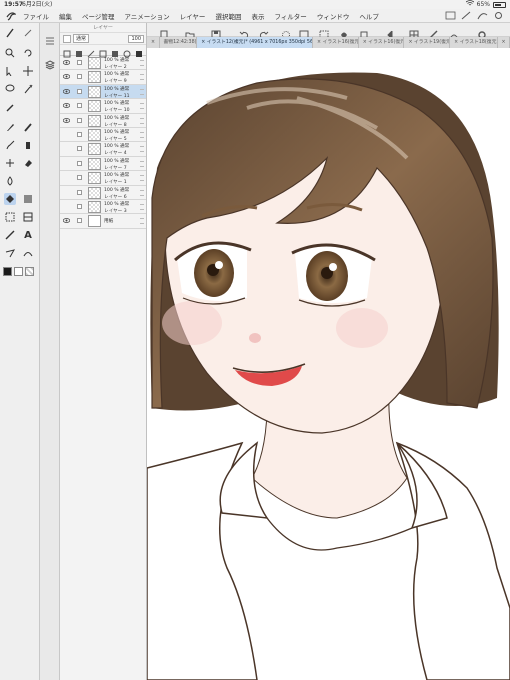  Describe the element at coordinates (10, 217) in the screenshot. I see `figure-icon` at that location.